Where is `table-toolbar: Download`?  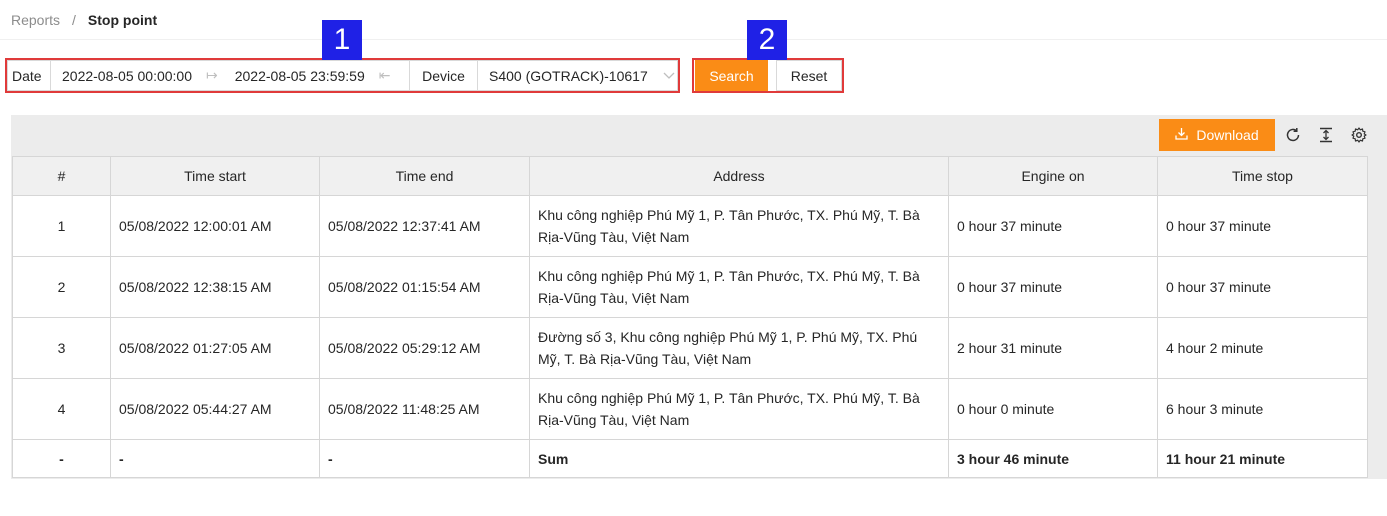 table-toolbar: Download is located at coordinates (1266, 135).